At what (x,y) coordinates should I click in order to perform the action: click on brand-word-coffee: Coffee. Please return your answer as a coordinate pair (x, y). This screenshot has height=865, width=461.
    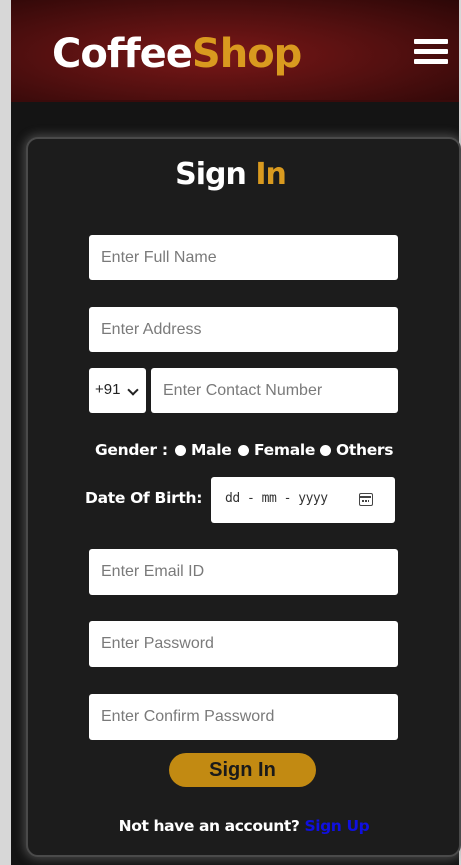
    Looking at the image, I should click on (122, 54).